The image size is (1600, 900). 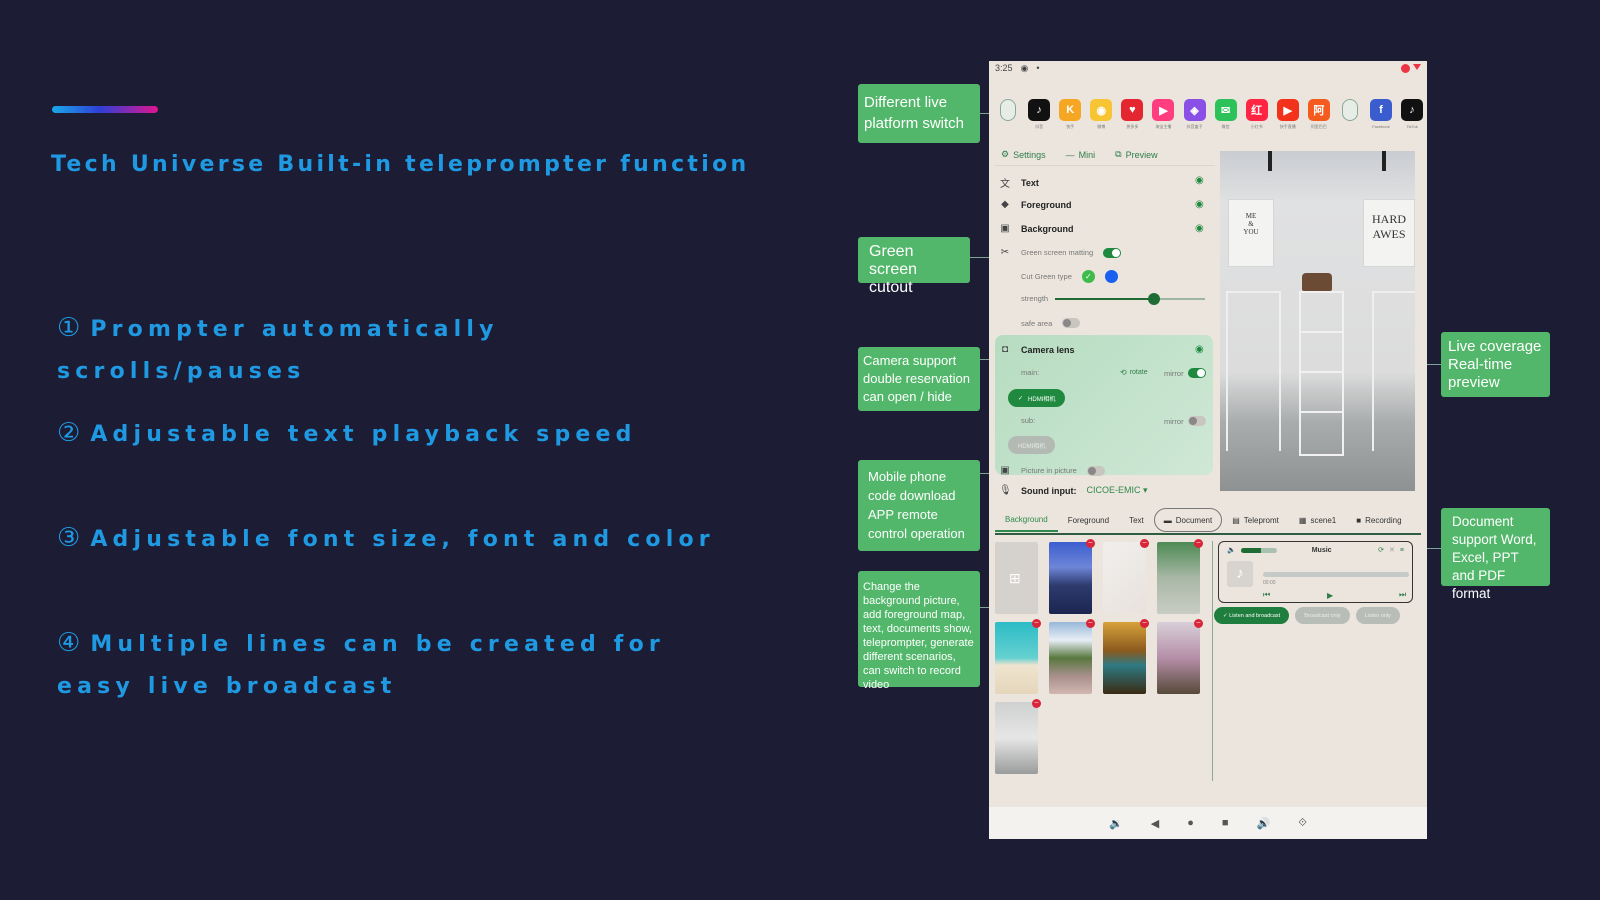 I want to click on back-icon: ◀, so click(x=1155, y=823).